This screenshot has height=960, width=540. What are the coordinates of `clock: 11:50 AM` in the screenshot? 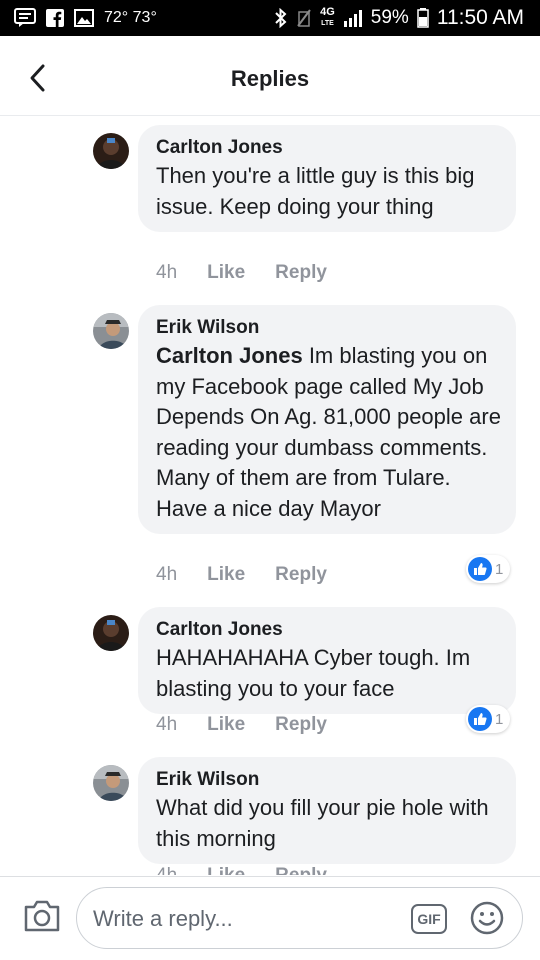 It's located at (480, 17).